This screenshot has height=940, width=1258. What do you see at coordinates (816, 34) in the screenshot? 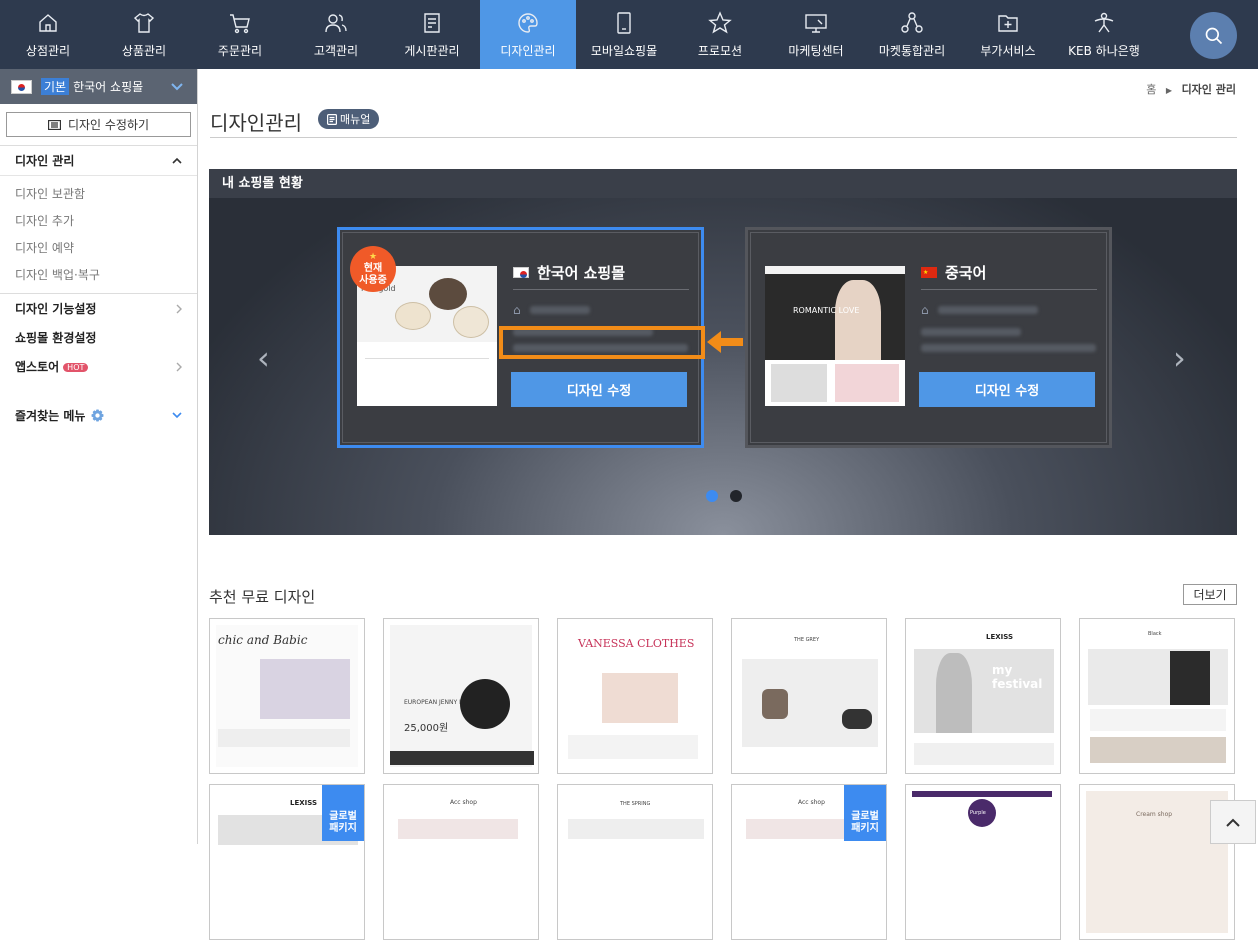
I see `nav-marketing: 마케팅센터` at bounding box center [816, 34].